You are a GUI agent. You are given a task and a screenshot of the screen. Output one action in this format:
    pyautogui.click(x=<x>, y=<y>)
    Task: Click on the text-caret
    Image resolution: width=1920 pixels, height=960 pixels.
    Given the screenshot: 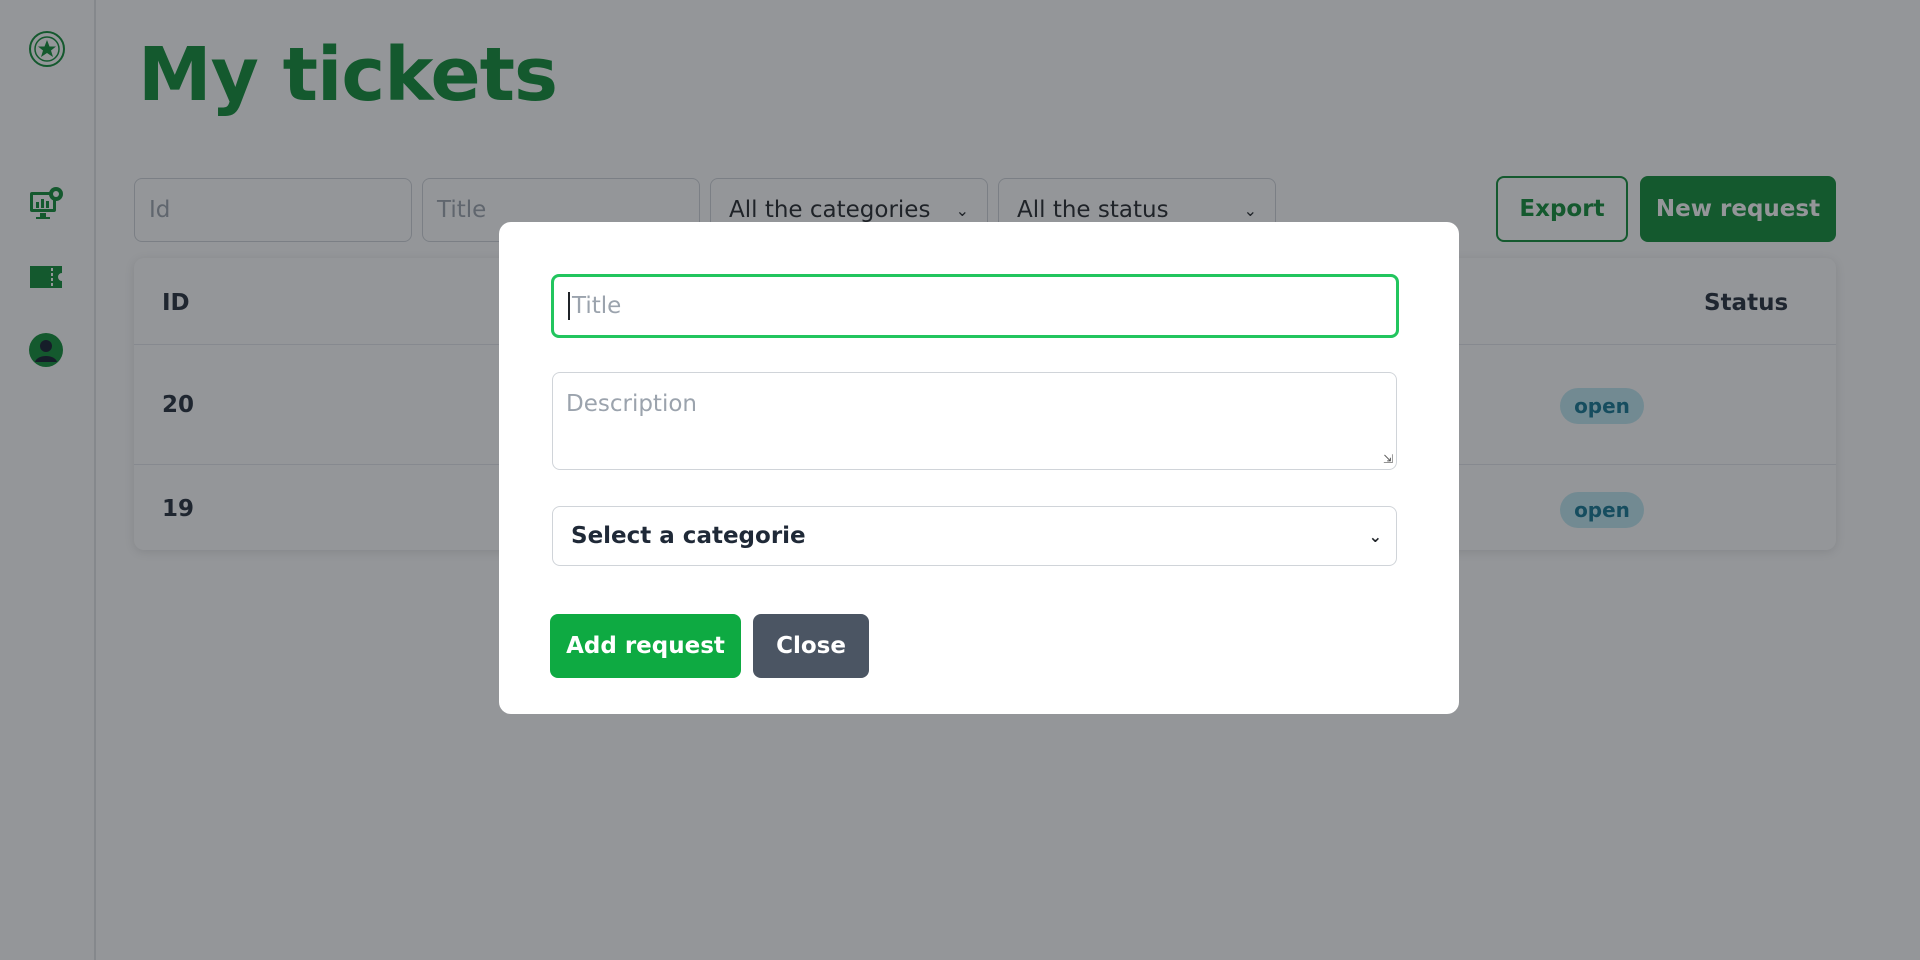 What is the action you would take?
    pyautogui.click(x=569, y=306)
    